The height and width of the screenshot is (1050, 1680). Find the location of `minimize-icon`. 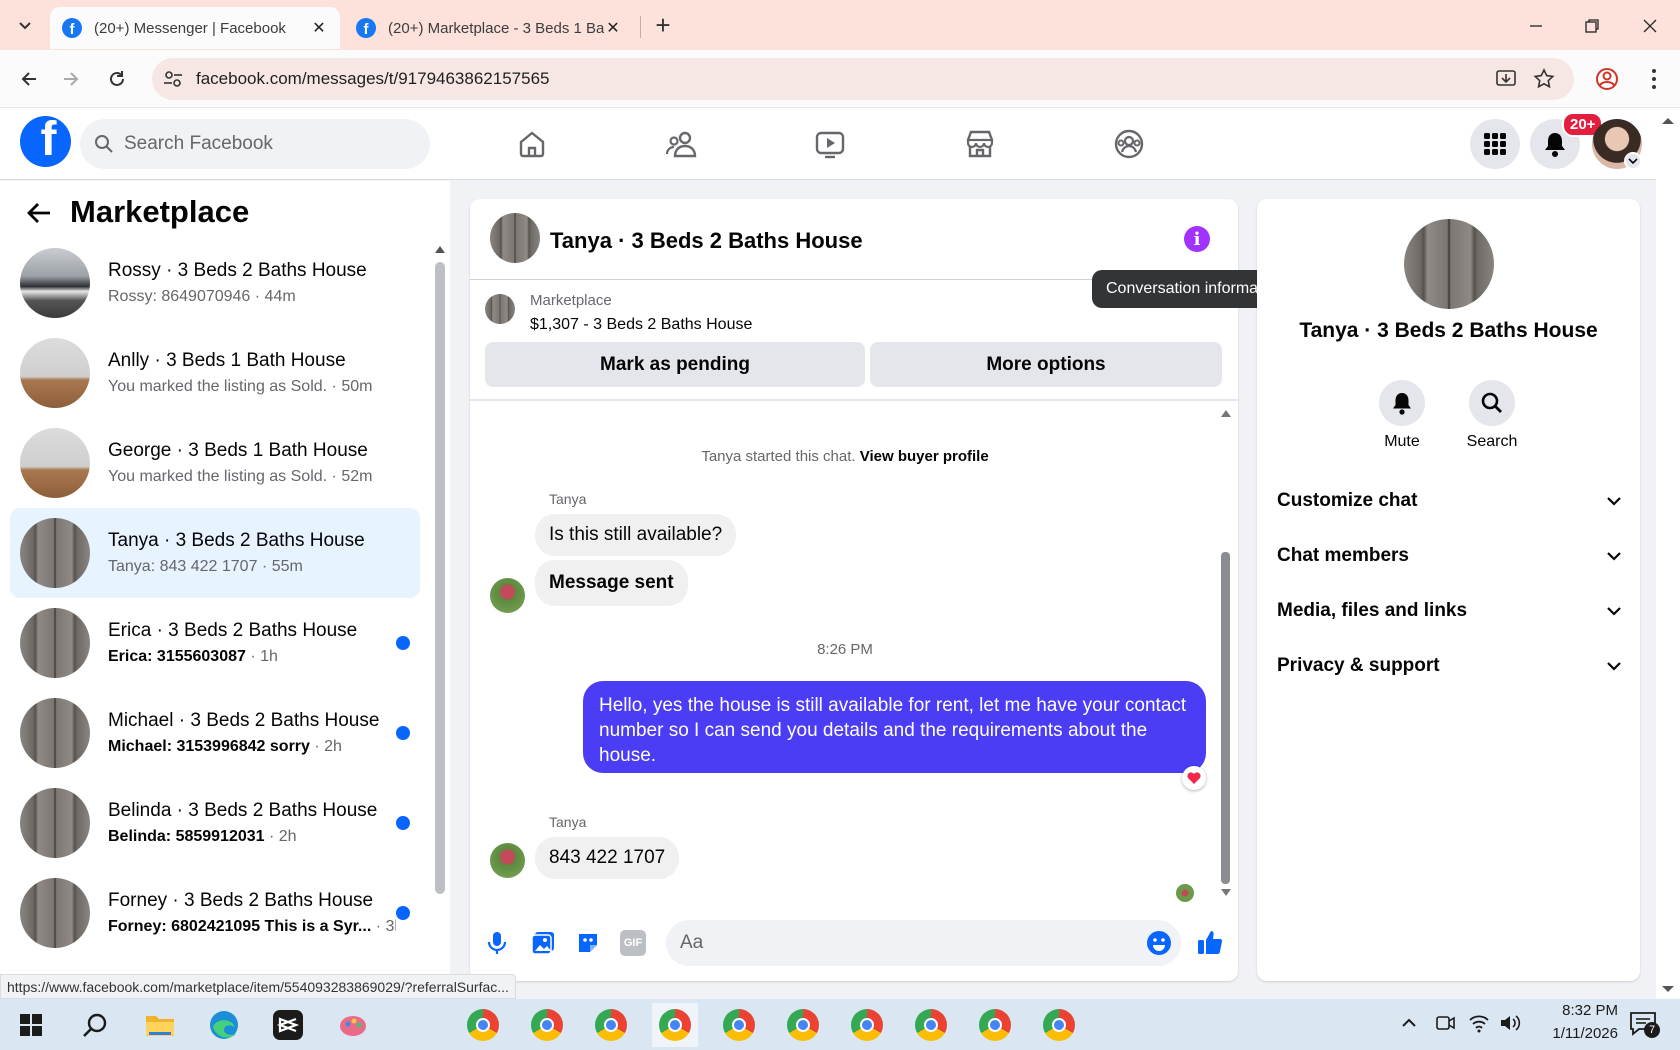

minimize-icon is located at coordinates (1536, 26).